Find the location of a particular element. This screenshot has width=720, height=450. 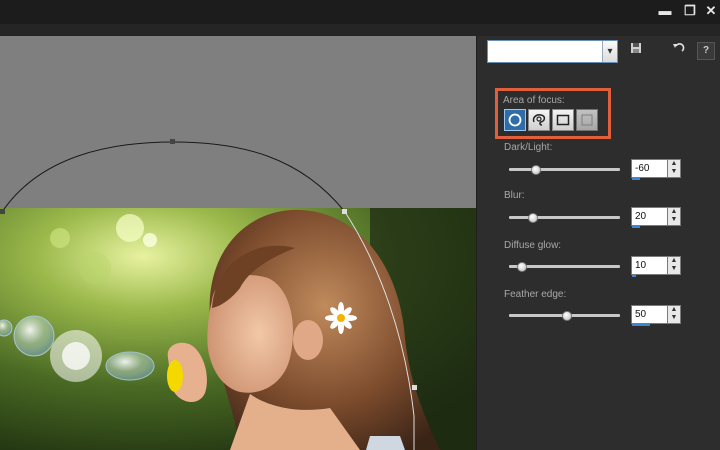

dark-light-value-bar is located at coordinates (636, 179).